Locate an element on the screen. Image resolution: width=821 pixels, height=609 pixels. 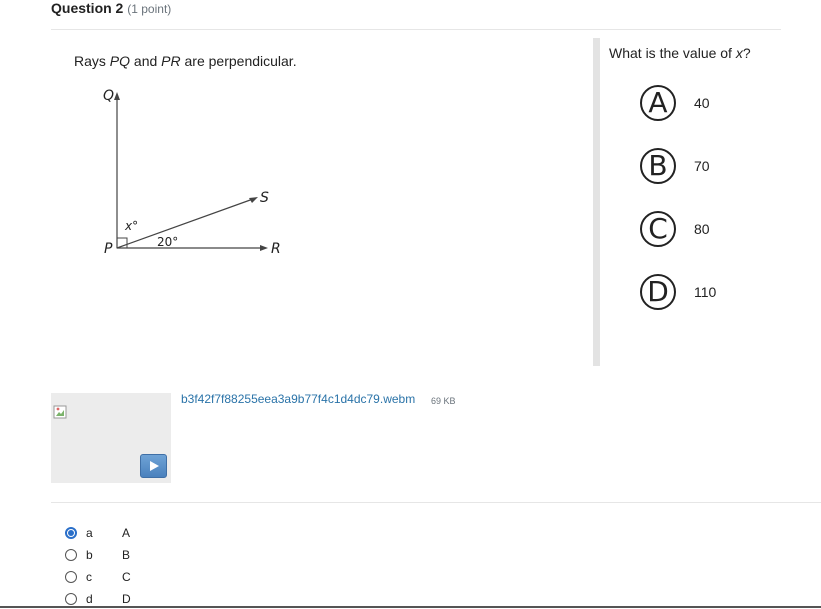
choice-c-circle: C is located at coordinates (658, 229).